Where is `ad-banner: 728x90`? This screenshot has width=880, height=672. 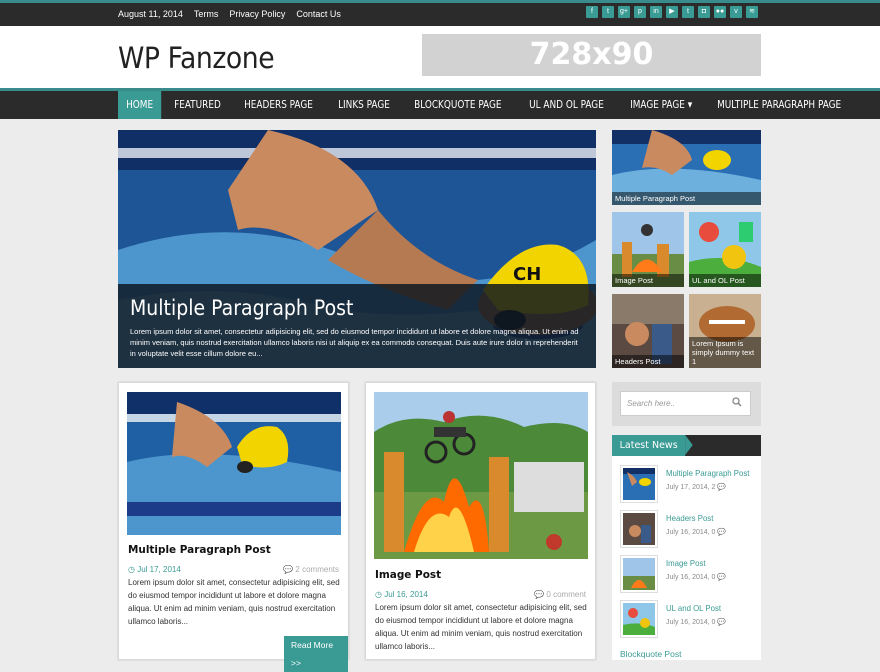 ad-banner: 728x90 is located at coordinates (591, 55).